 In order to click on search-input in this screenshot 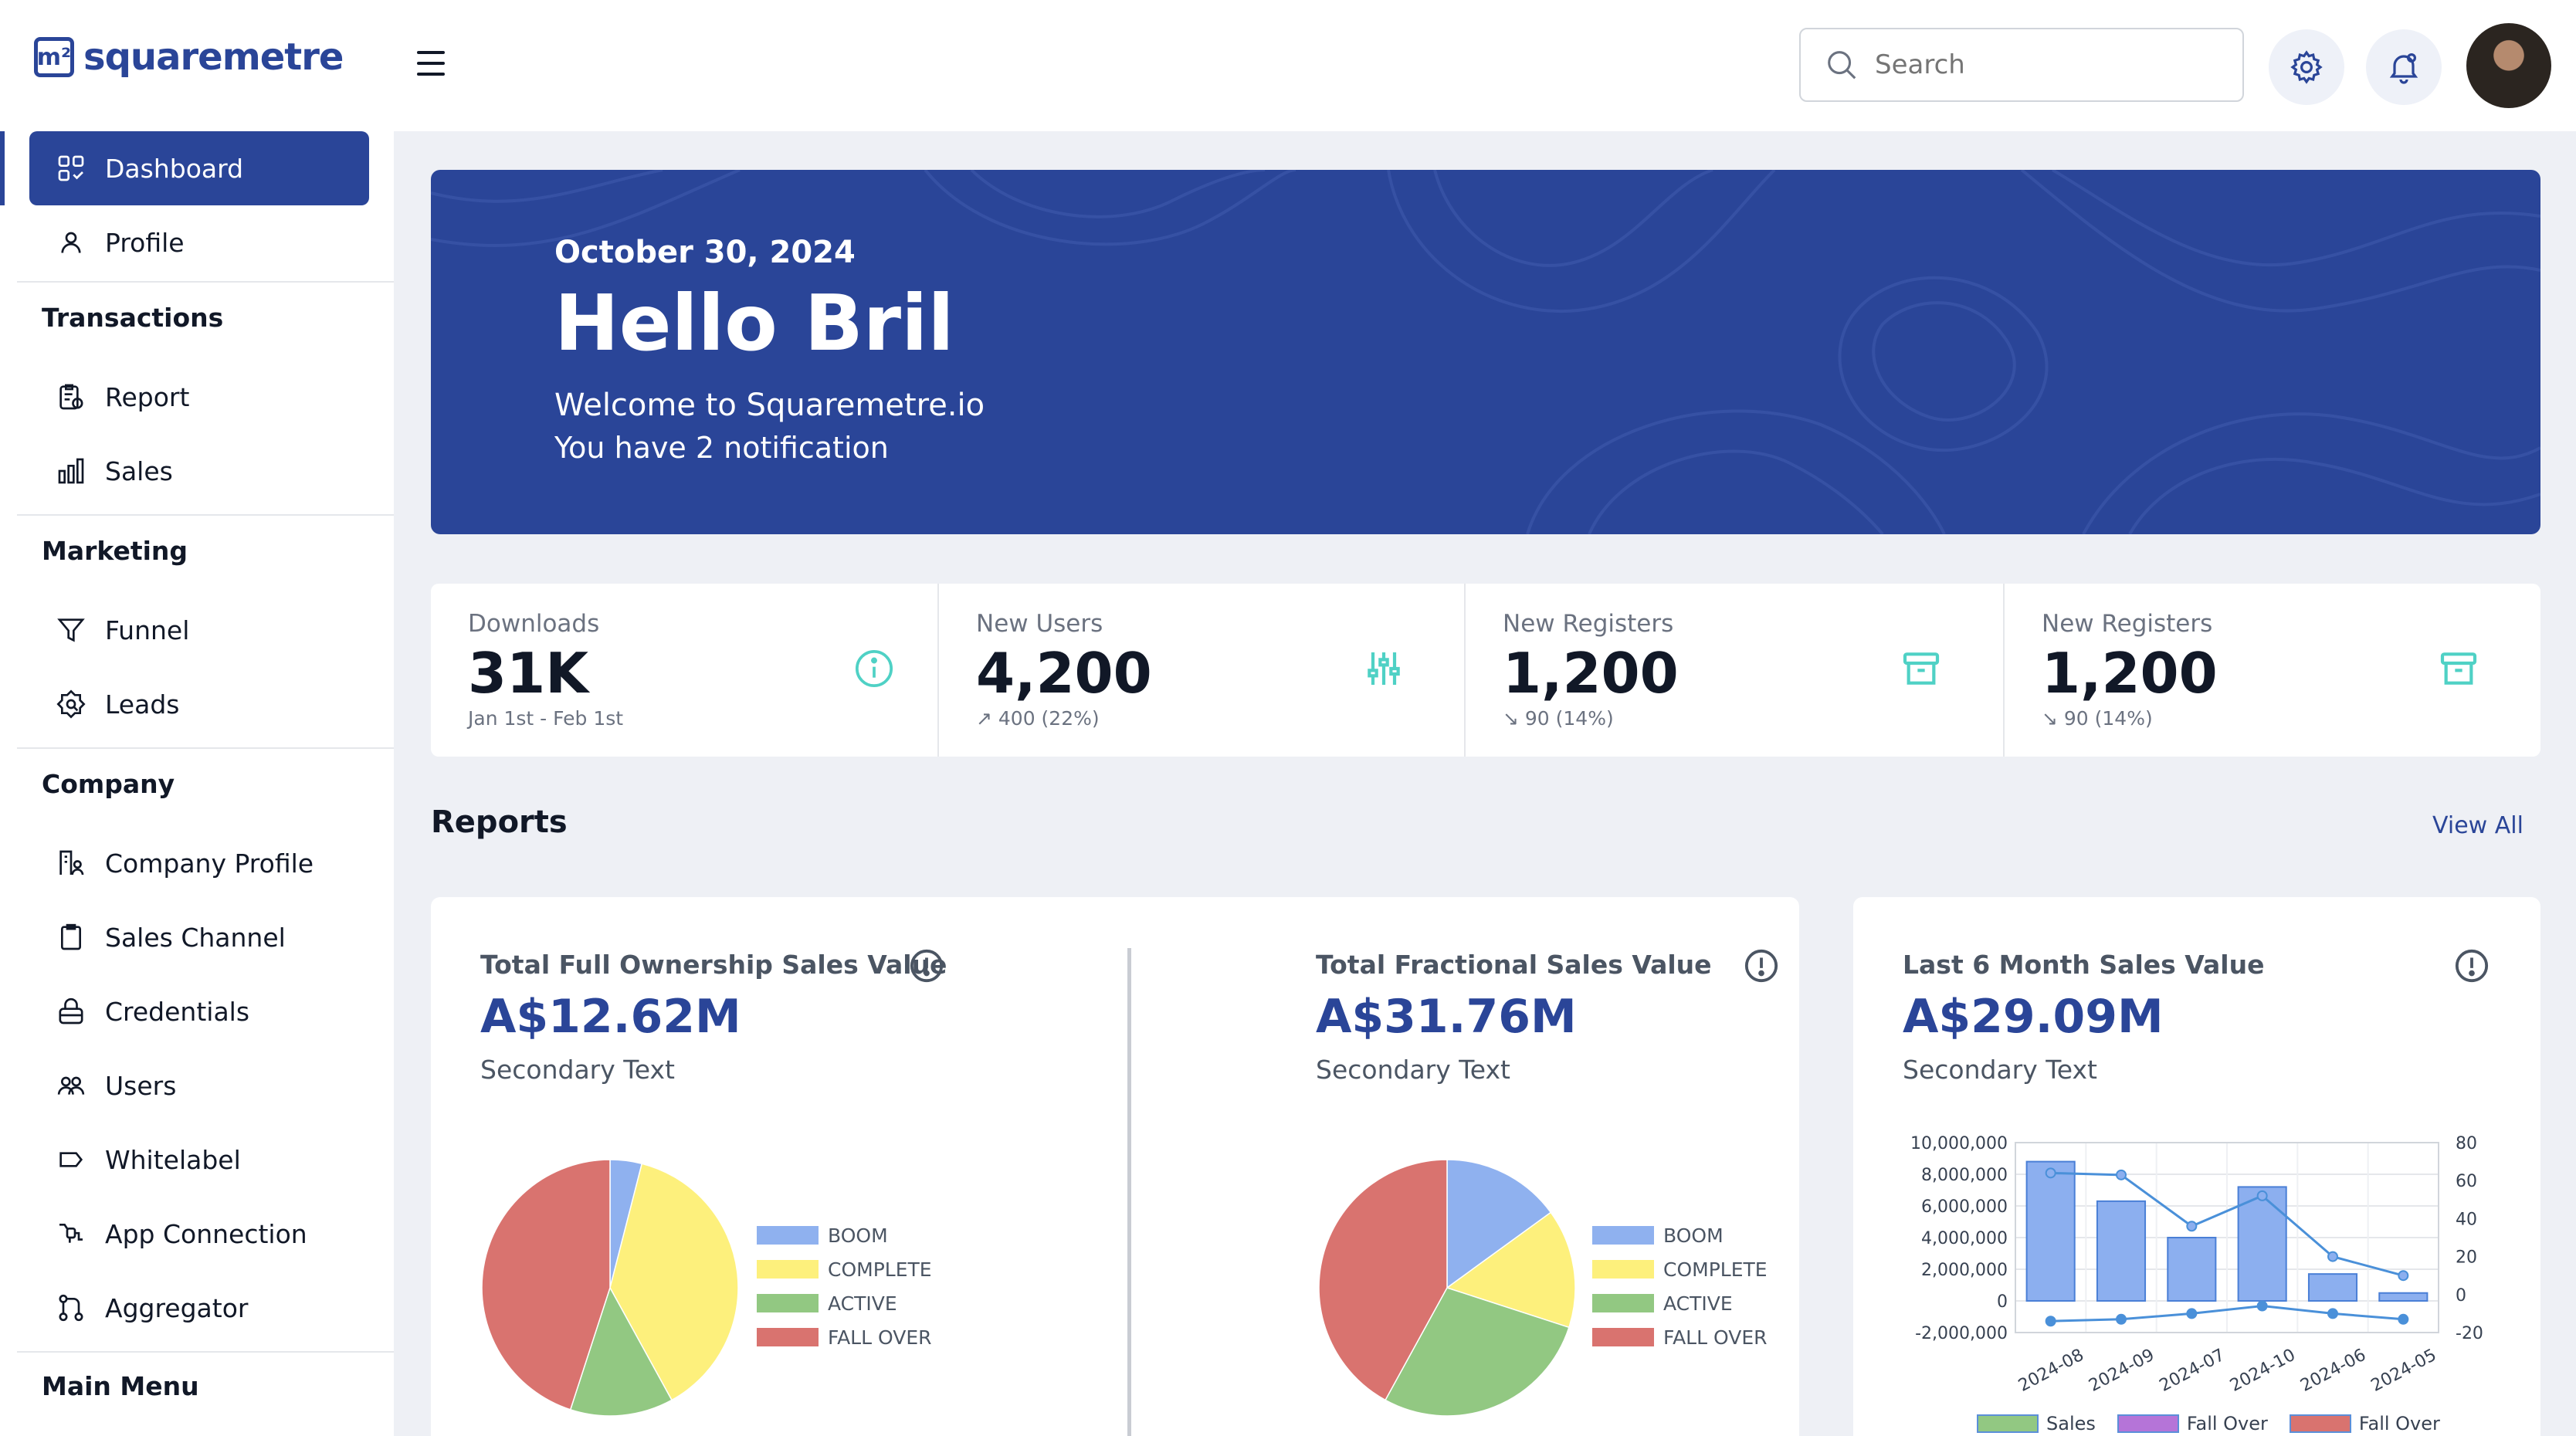, I will do `click(2045, 64)`.